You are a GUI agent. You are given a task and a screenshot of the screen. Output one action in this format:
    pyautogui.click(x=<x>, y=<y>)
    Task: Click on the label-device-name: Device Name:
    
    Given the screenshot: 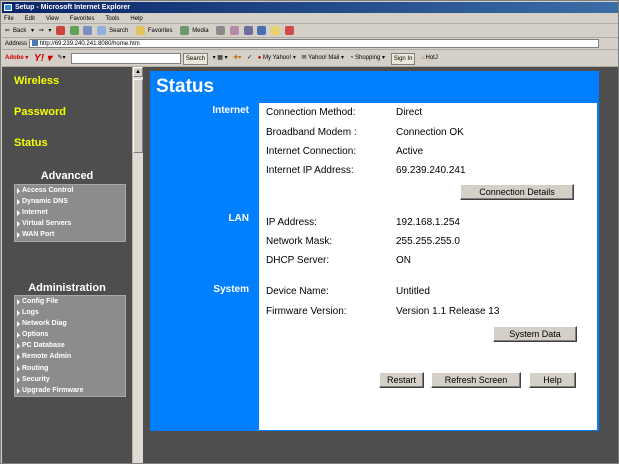 What is the action you would take?
    pyautogui.click(x=297, y=291)
    